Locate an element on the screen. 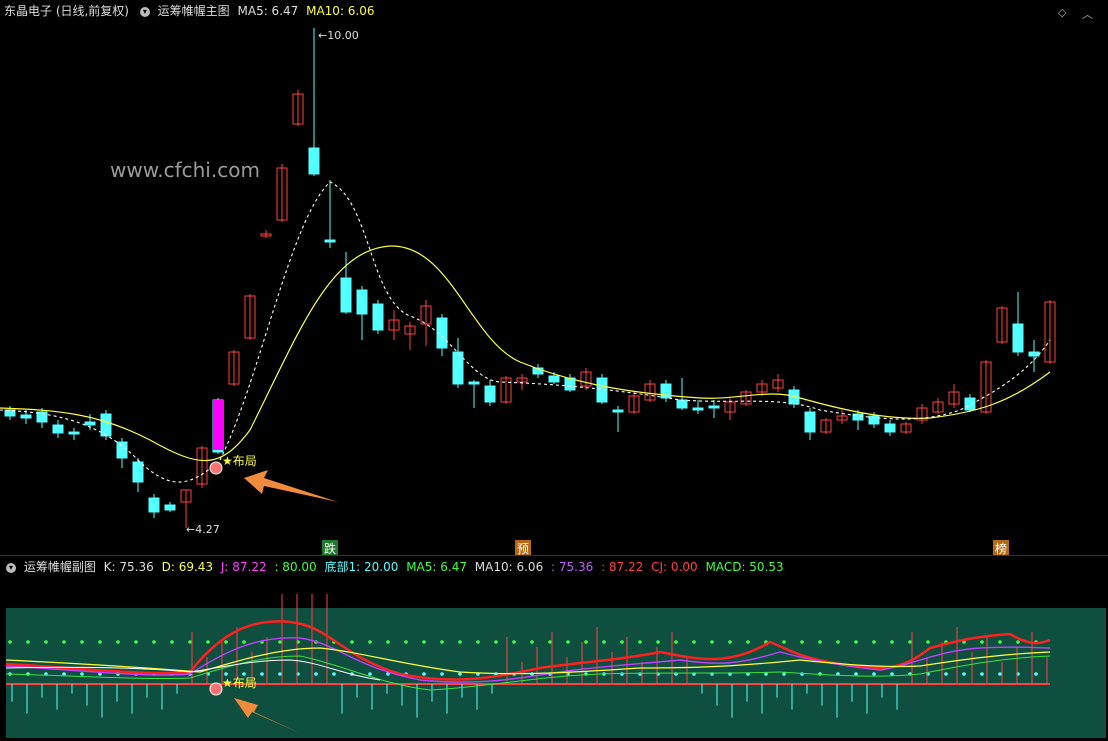  sub-arrow-icon is located at coordinates (268, 716).